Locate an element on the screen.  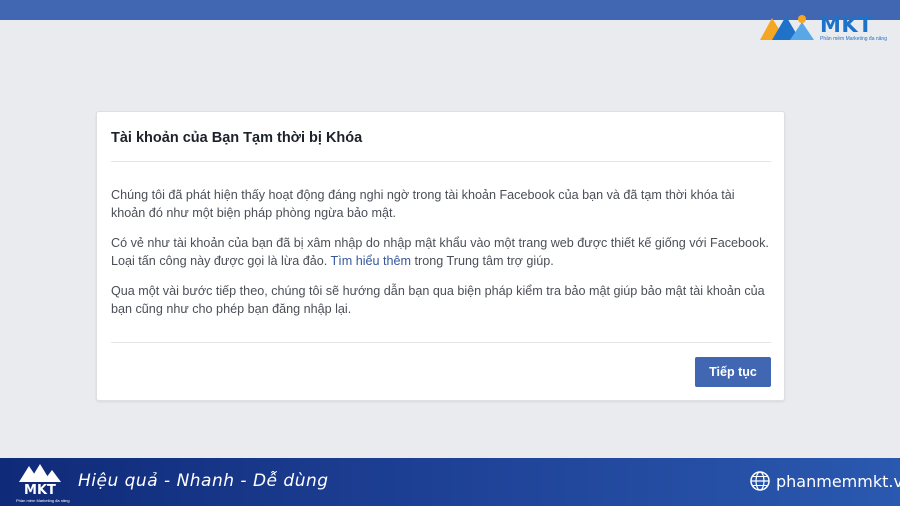
brand-name: MKT is located at coordinates (846, 25).